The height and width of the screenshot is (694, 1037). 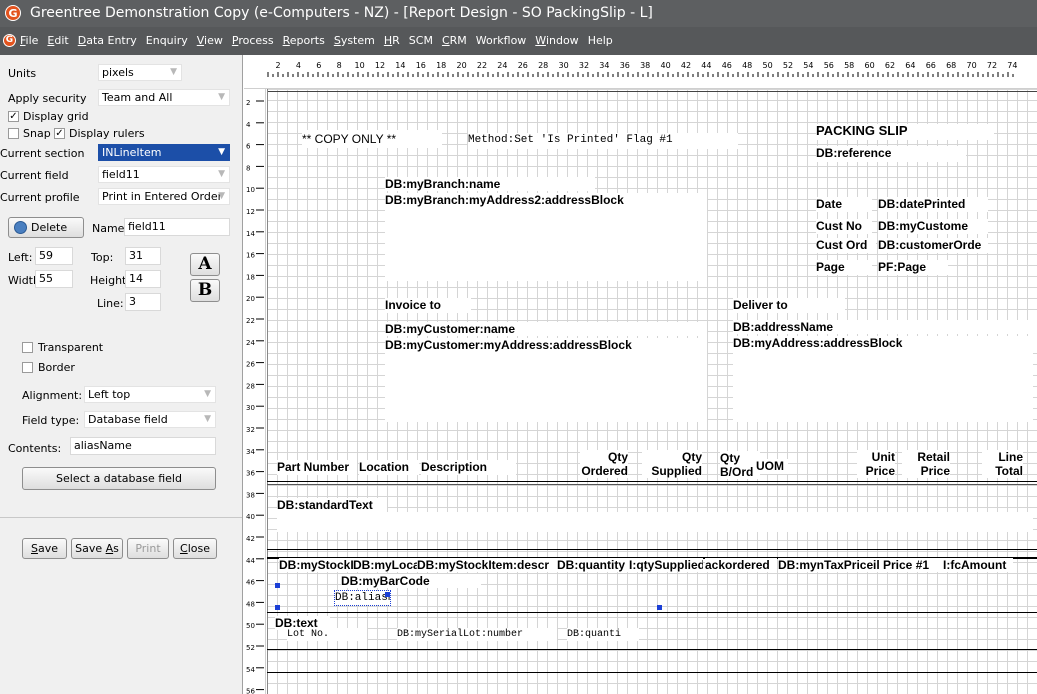 What do you see at coordinates (148, 548) in the screenshot?
I see `print-button: Print` at bounding box center [148, 548].